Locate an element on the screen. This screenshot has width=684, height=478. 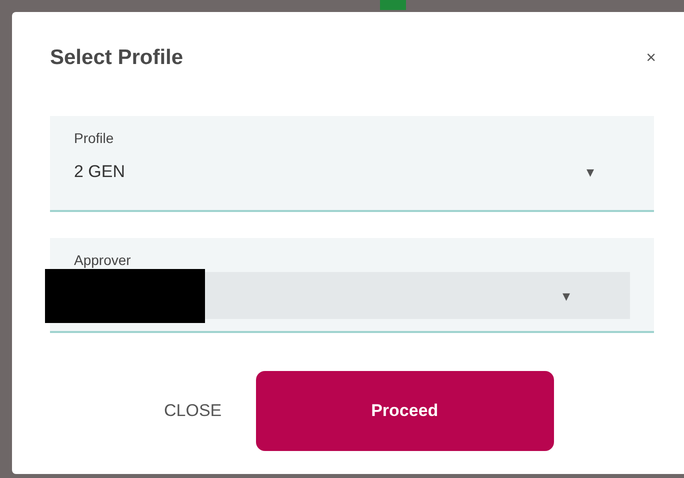
field-label: Approver is located at coordinates (103, 260).